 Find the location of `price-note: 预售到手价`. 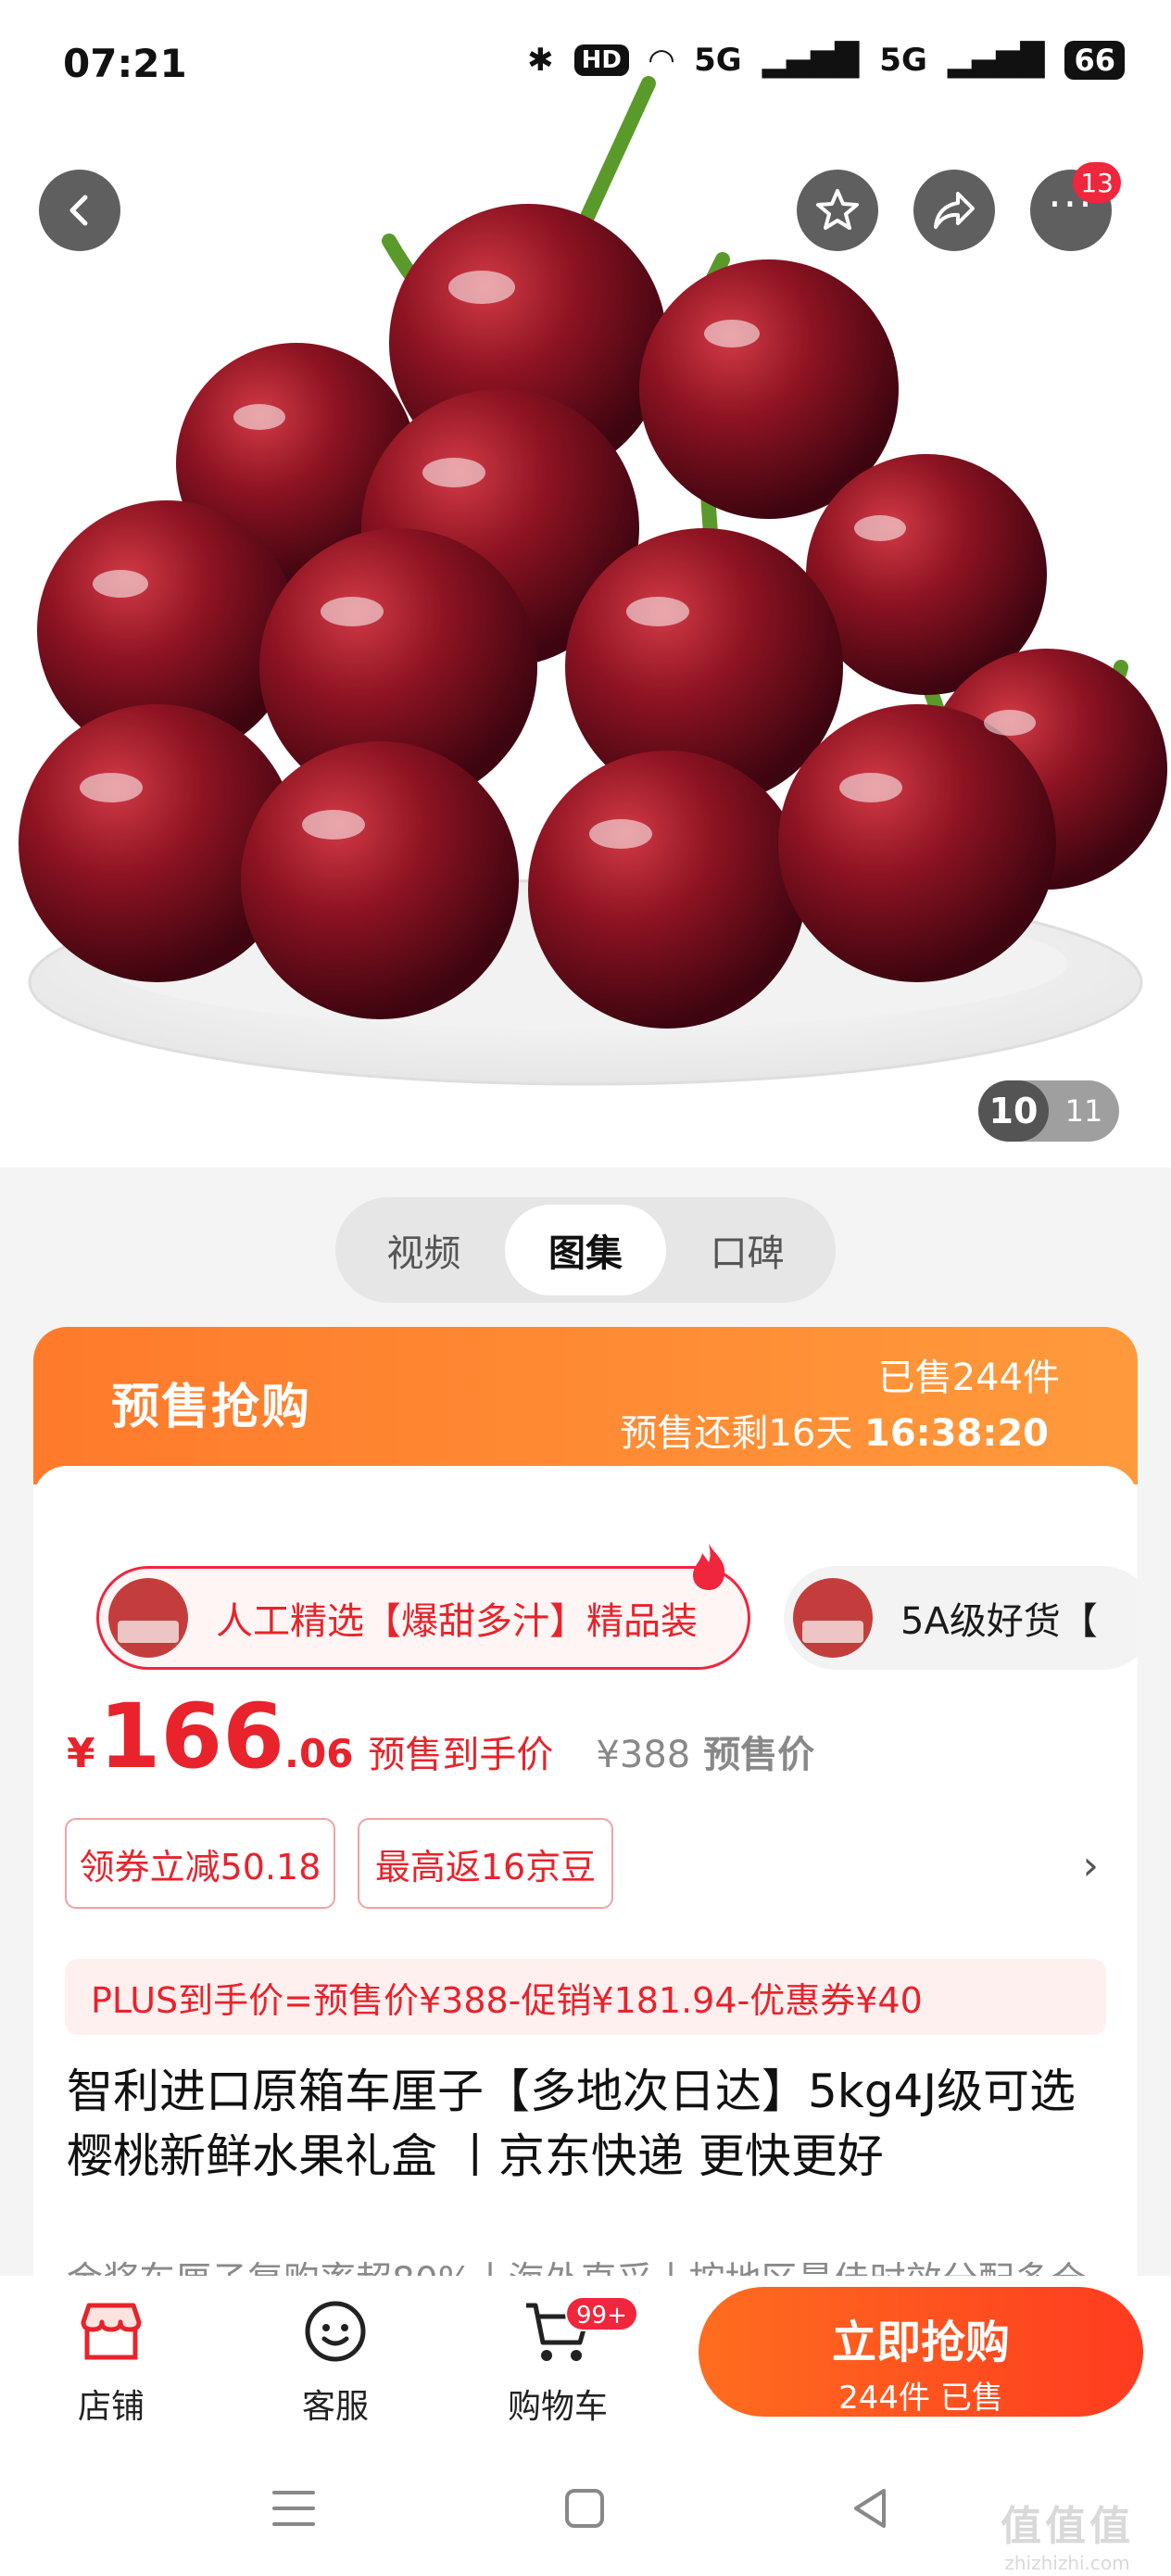

price-note: 预售到手价 is located at coordinates (461, 1755).